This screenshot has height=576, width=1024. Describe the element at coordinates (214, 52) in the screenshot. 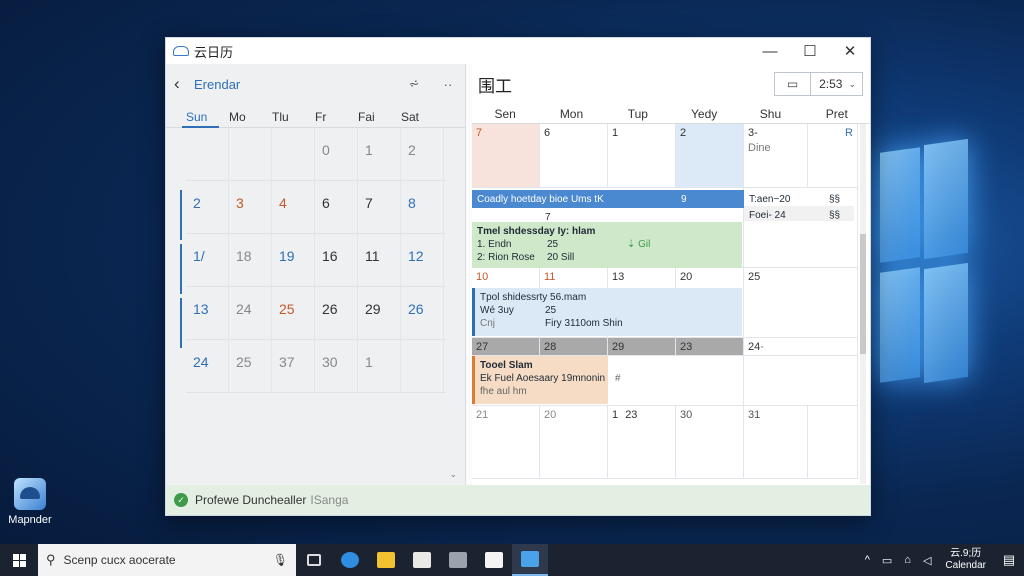

I see `window-title: 云日历` at that location.